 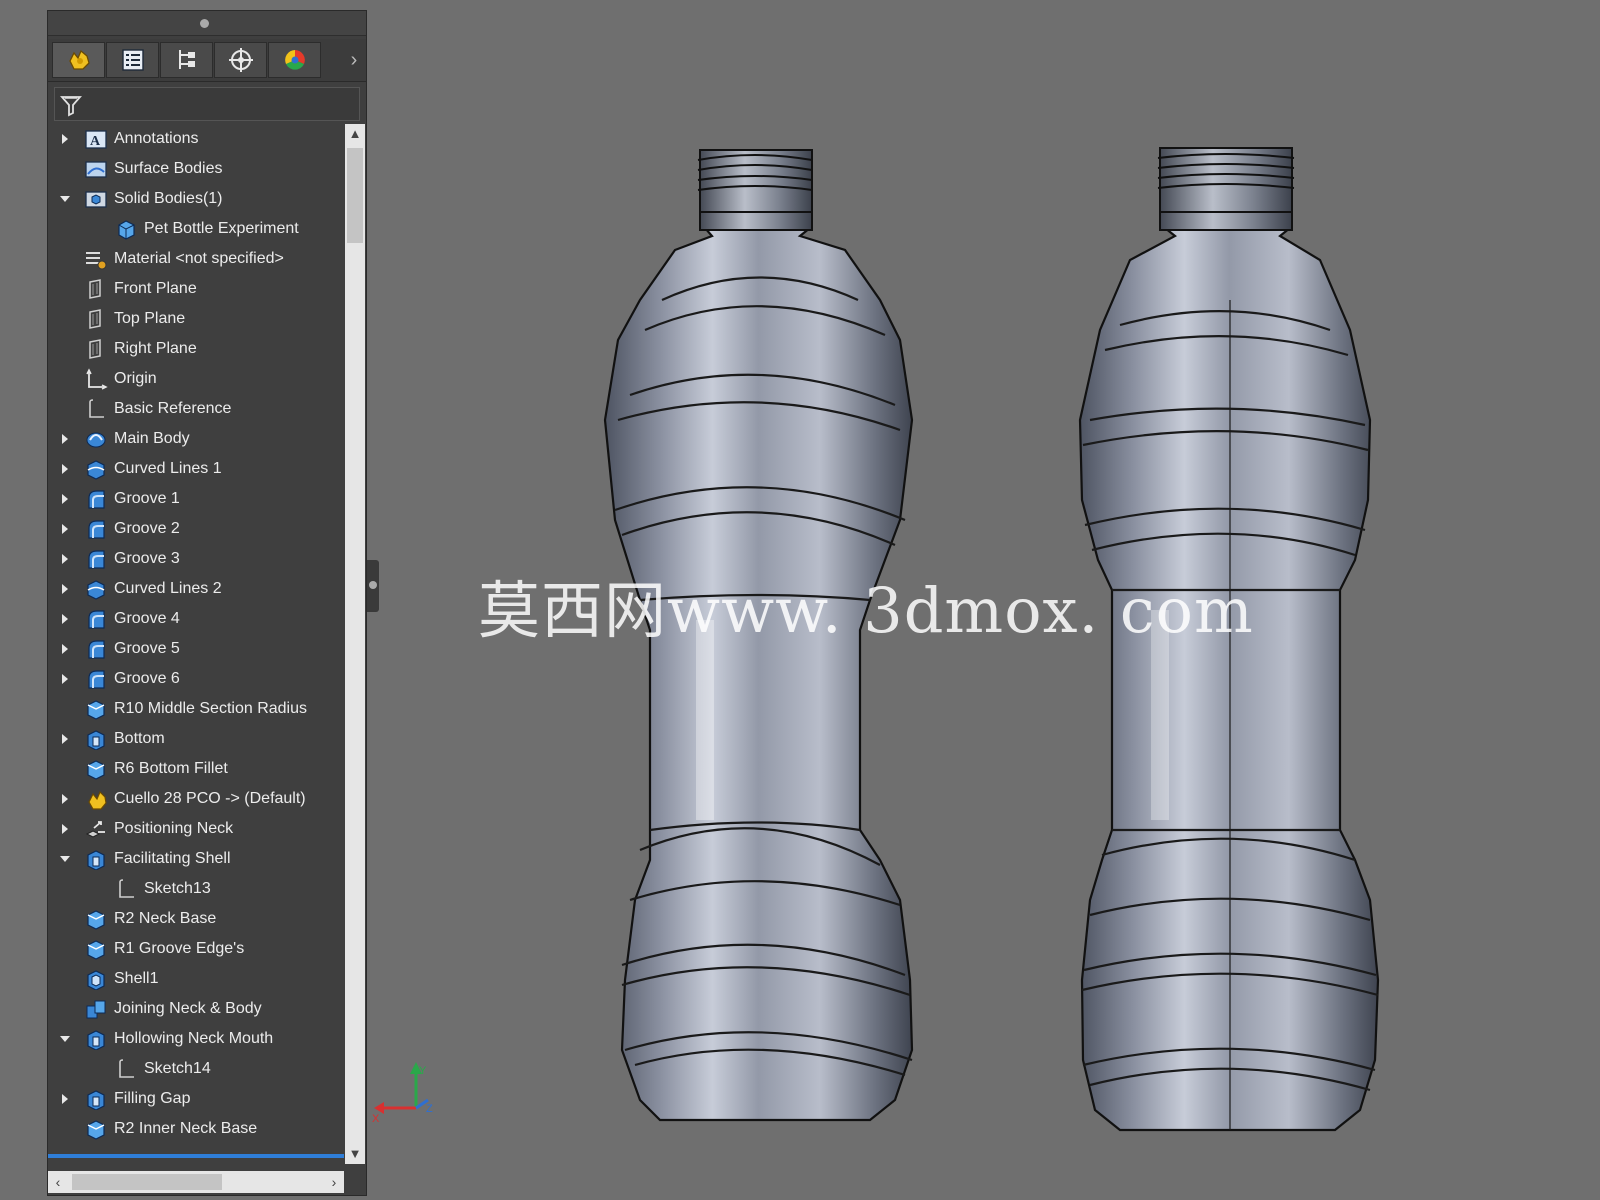 What do you see at coordinates (132, 60) in the screenshot?
I see `tab-property-manager` at bounding box center [132, 60].